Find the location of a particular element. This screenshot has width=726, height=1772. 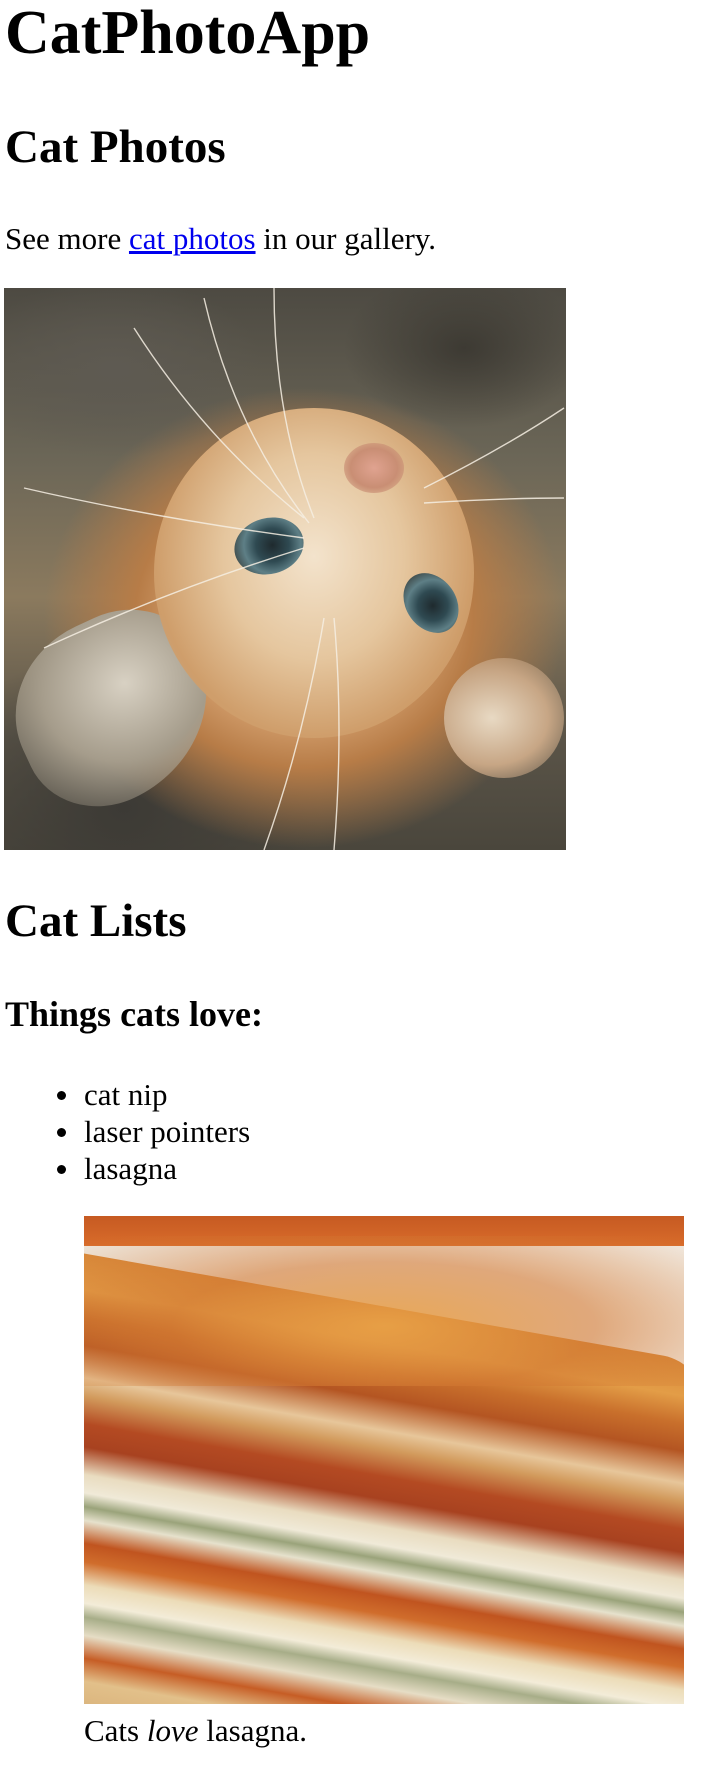

caption-suffix: lasagna. is located at coordinates (252, 1730).